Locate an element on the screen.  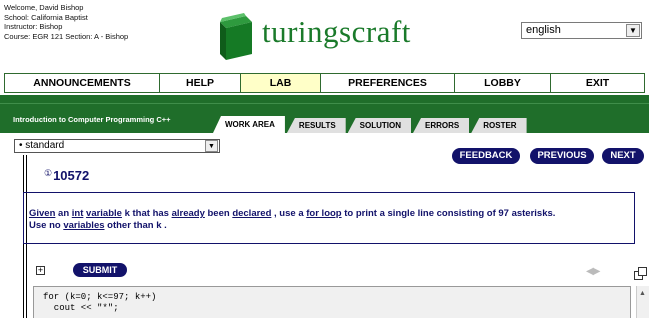
nav-preferences: PREFERENCES is located at coordinates (388, 83).